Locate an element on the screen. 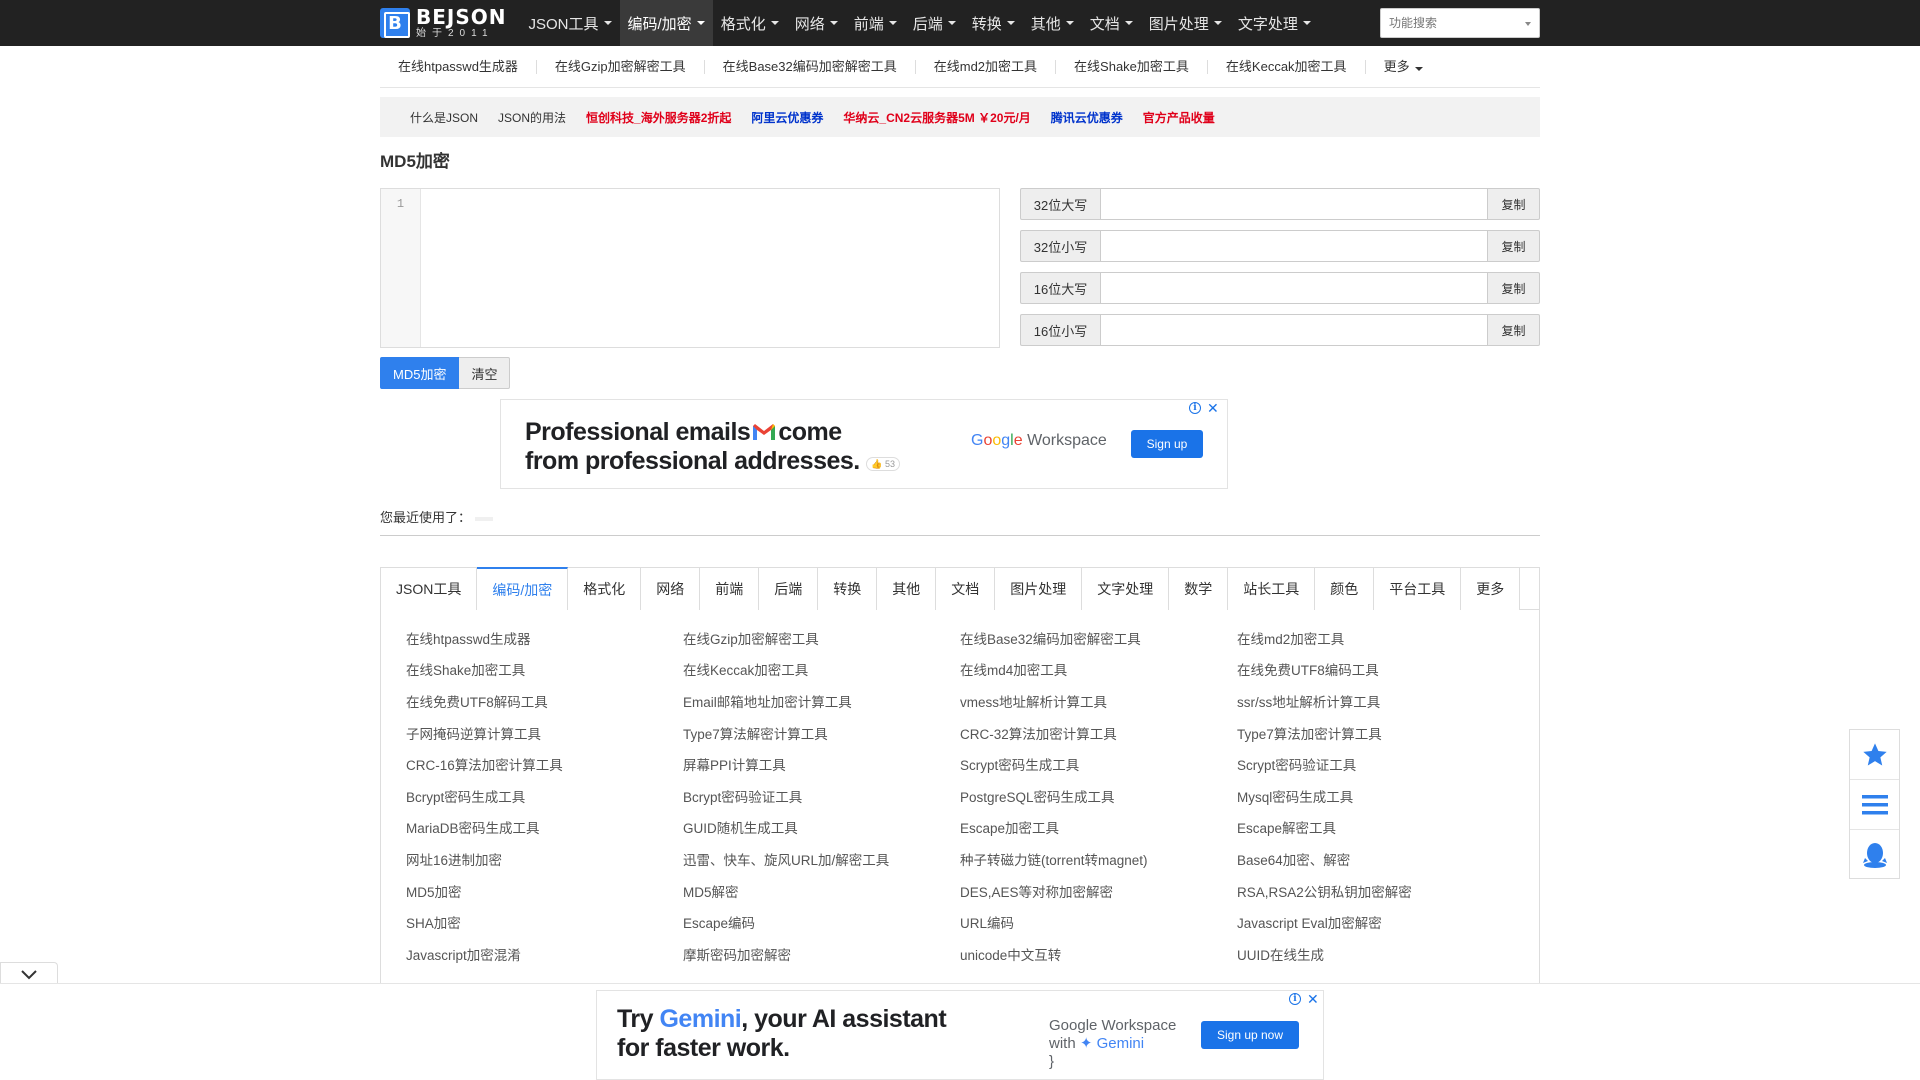  tool-link: 子网掩码逆算计算工具 is located at coordinates (544, 733).